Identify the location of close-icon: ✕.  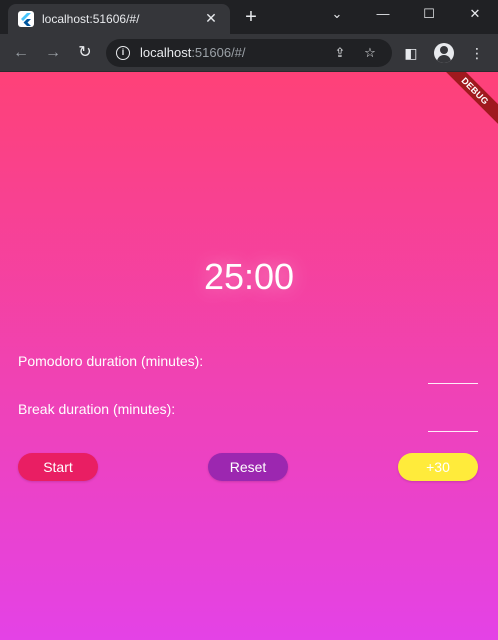
(211, 18).